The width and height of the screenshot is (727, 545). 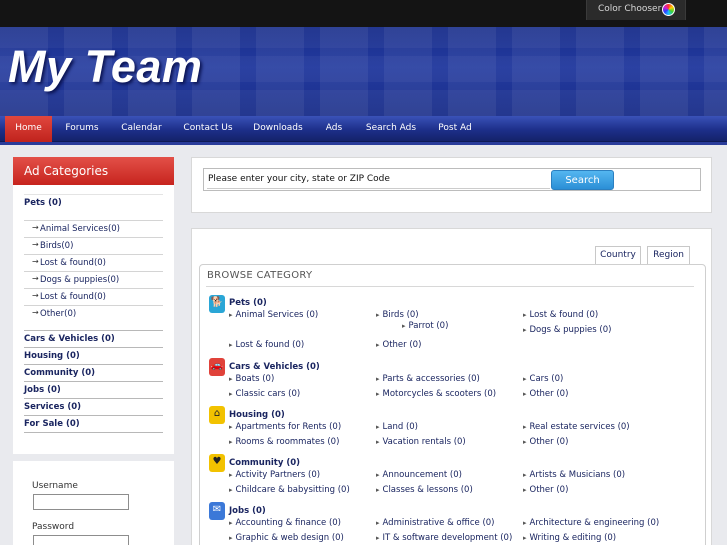 What do you see at coordinates (425, 326) in the screenshot?
I see `cat-link: ▸ Parrot (0)` at bounding box center [425, 326].